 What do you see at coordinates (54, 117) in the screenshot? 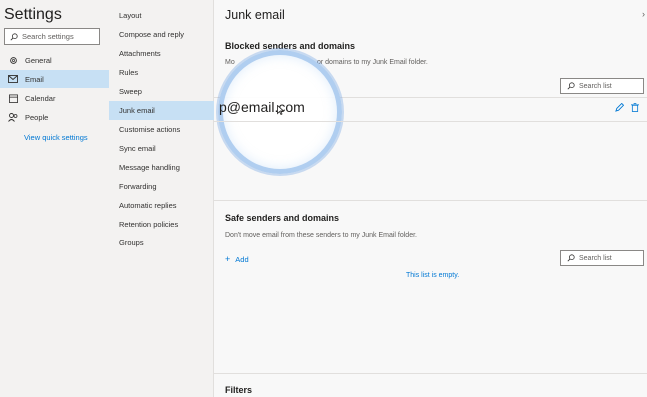
I see `nav-item-people: People` at bounding box center [54, 117].